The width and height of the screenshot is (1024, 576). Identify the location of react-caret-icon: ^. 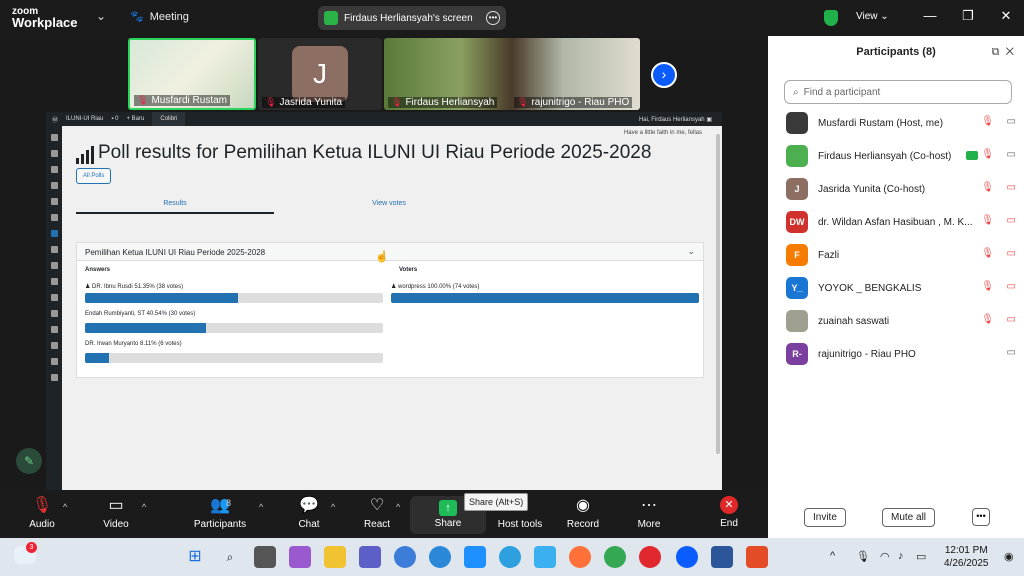
(398, 507).